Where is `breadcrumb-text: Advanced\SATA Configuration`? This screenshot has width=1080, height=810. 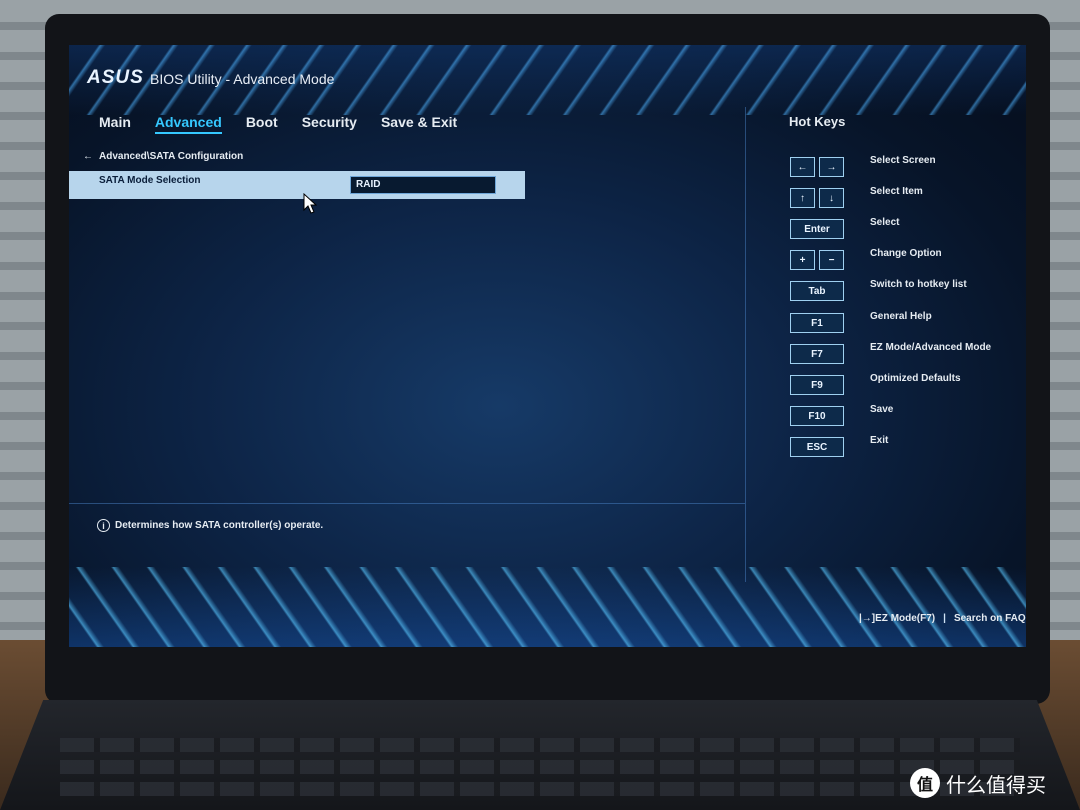
breadcrumb-text: Advanced\SATA Configuration is located at coordinates (171, 156).